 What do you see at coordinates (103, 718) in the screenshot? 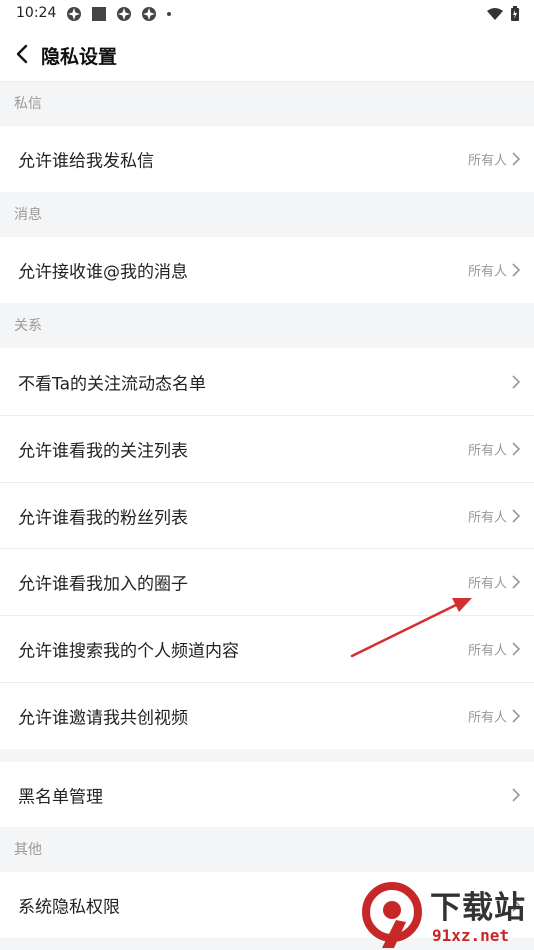
I see `setting-label: 允许谁邀请我共创视频` at bounding box center [103, 718].